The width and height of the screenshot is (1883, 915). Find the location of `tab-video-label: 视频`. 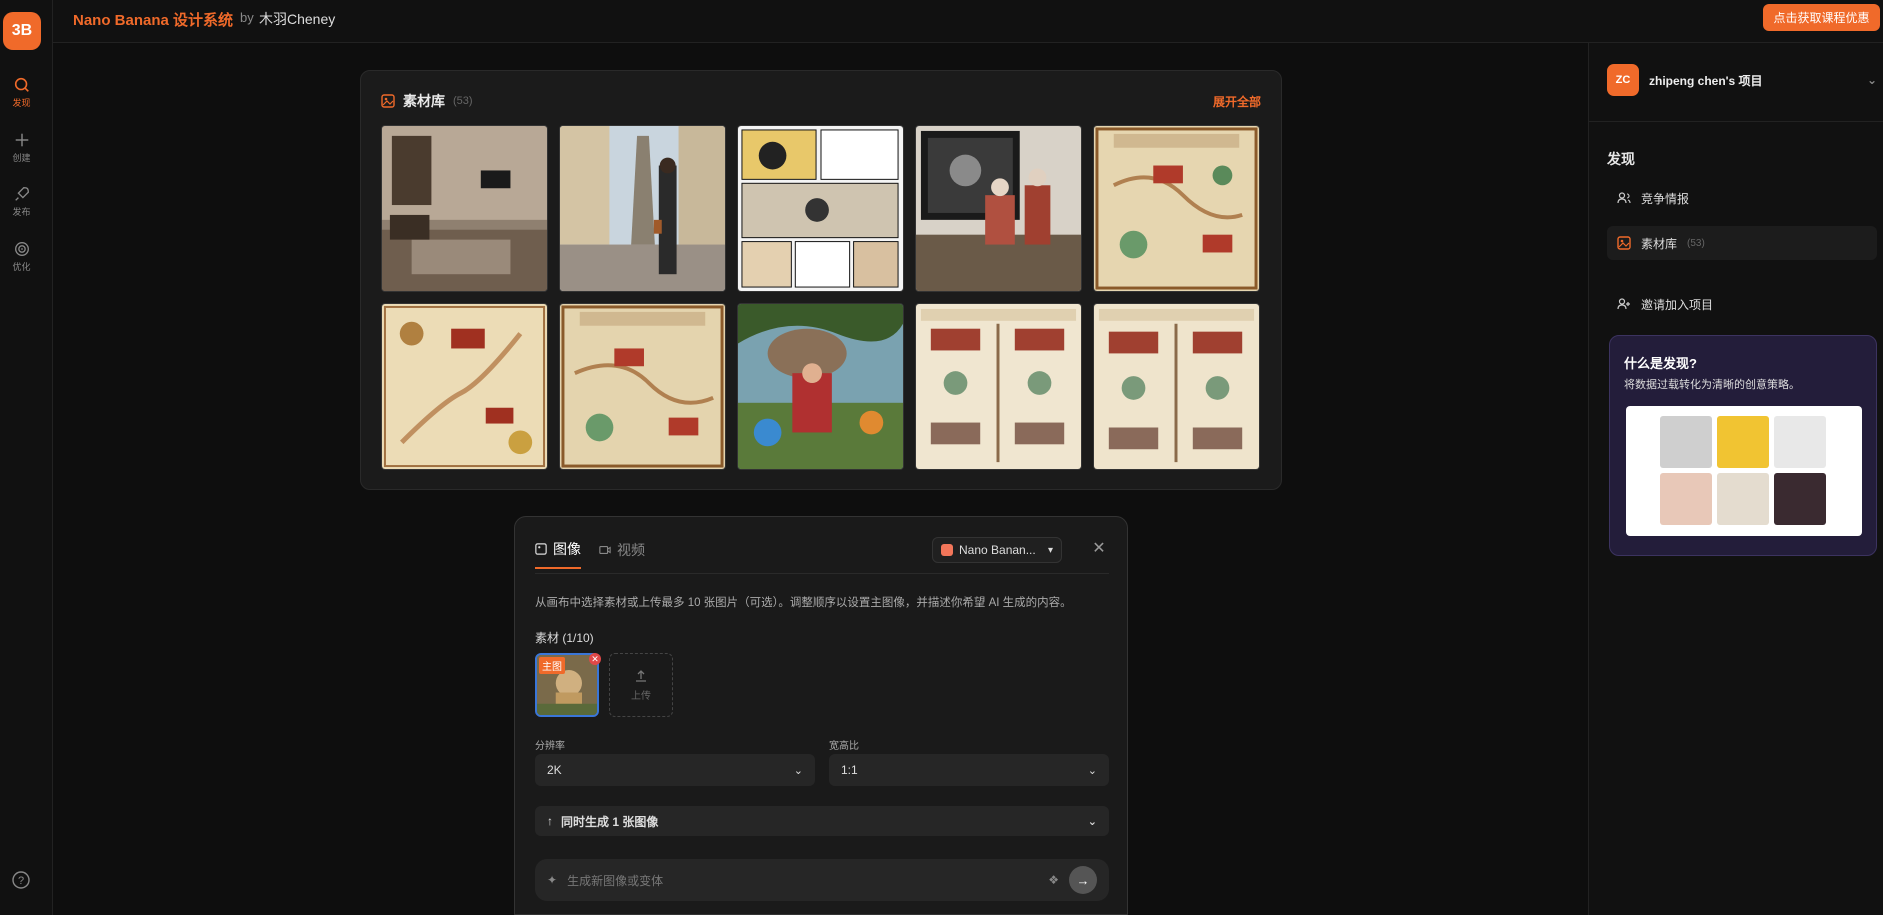

tab-video-label: 视频 is located at coordinates (631, 550).